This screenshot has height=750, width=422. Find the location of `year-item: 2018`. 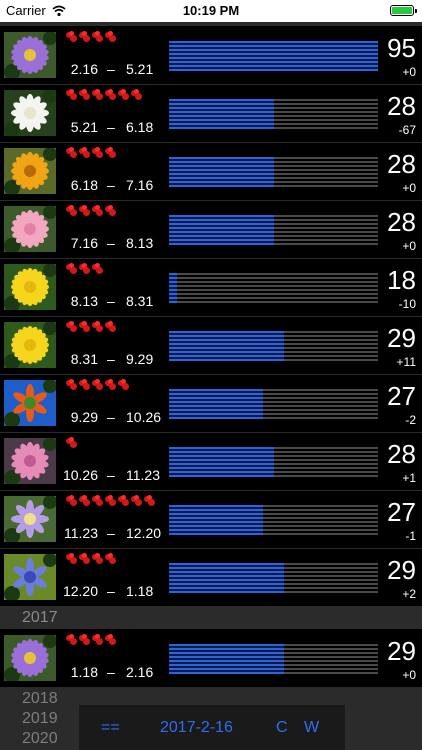

year-item: 2018 is located at coordinates (40, 699).